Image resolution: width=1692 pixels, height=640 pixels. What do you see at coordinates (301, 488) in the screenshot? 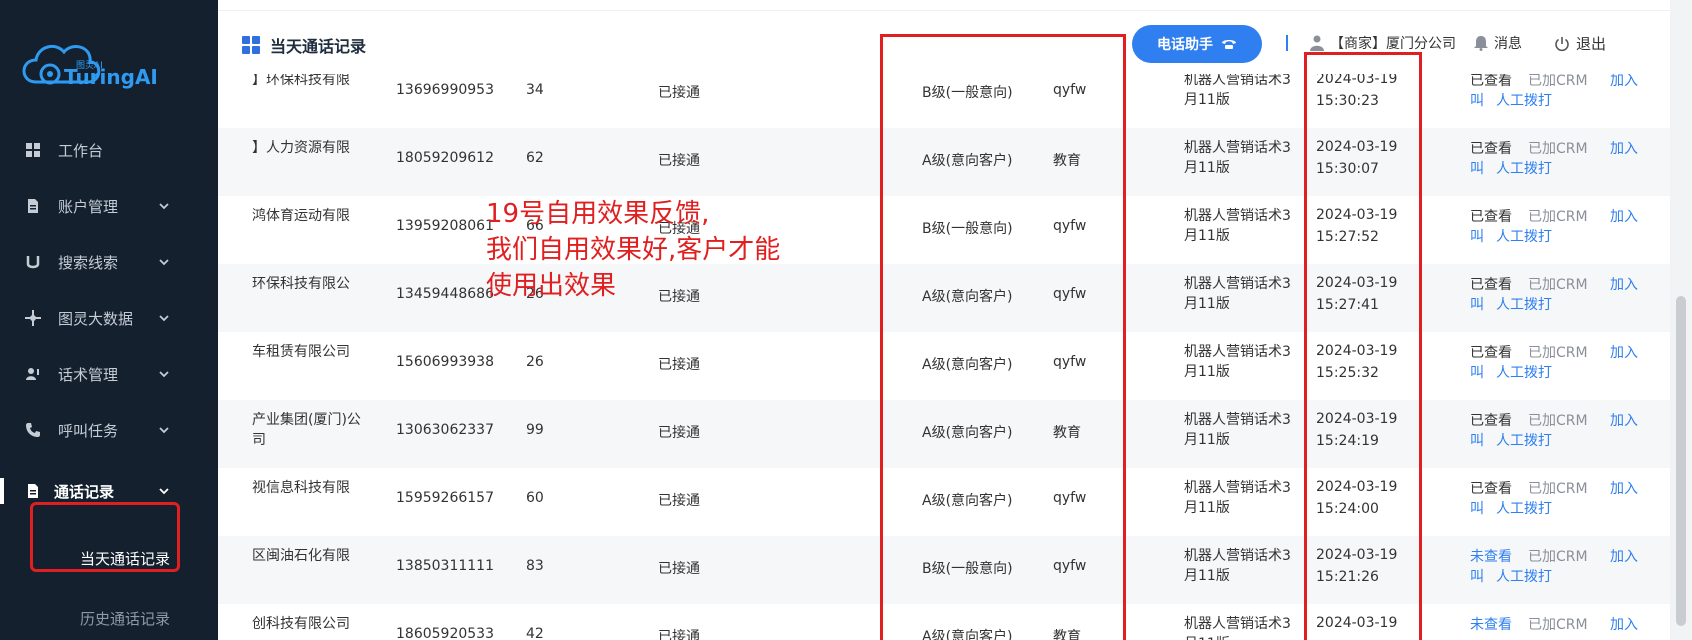
I see `company-cell: 视信息科技有限` at bounding box center [301, 488].